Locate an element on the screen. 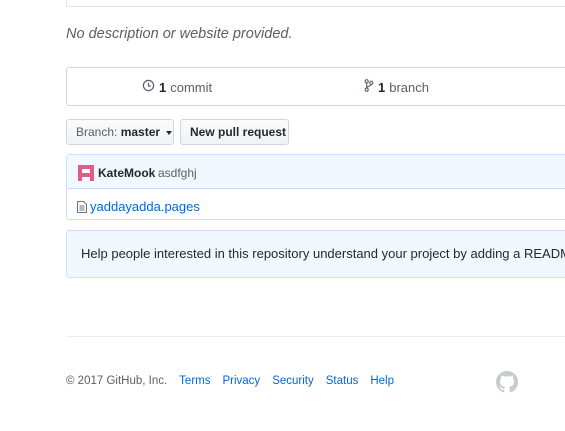 The height and width of the screenshot is (431, 565). footer-copyright: © 2017 GitHub, Inc. is located at coordinates (117, 381).